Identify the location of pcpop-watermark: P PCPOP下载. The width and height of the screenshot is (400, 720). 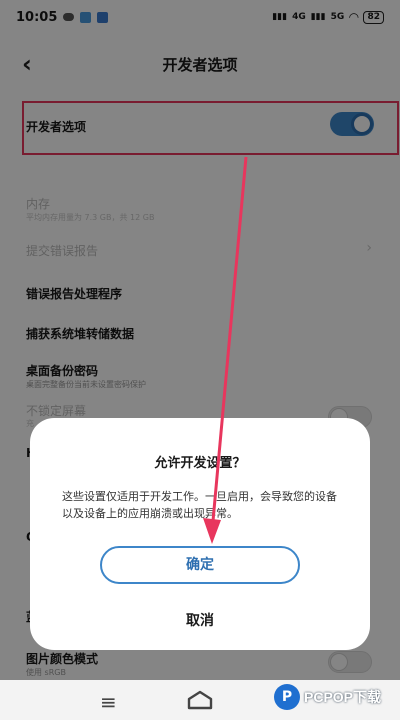
(327, 697).